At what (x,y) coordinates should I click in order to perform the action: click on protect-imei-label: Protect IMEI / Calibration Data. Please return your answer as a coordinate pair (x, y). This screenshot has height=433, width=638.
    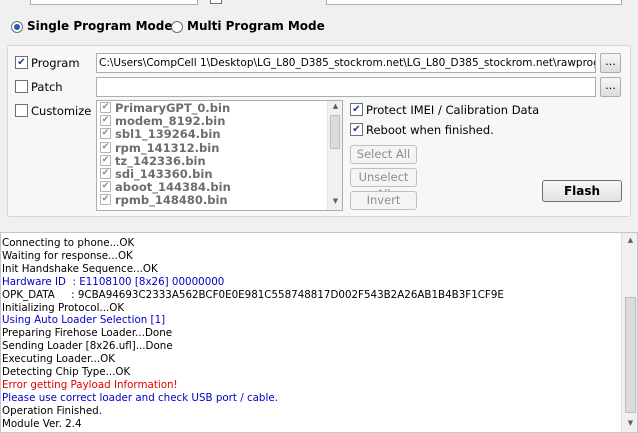
    Looking at the image, I should click on (453, 110).